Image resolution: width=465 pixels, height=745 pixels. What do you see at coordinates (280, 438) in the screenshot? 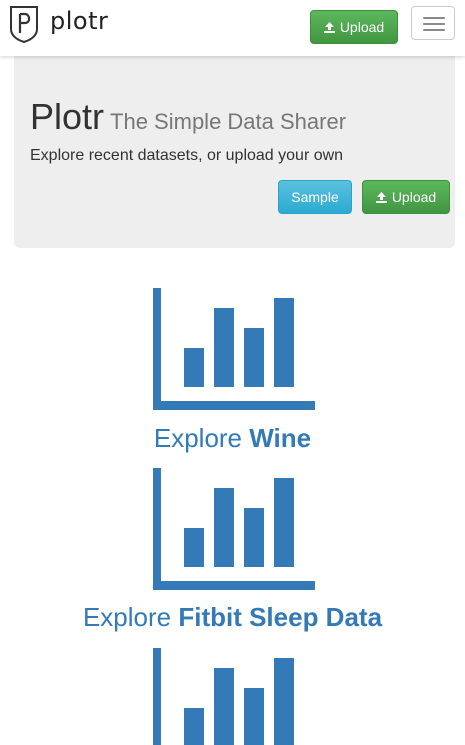
I see `dataset-name: Wine` at bounding box center [280, 438].